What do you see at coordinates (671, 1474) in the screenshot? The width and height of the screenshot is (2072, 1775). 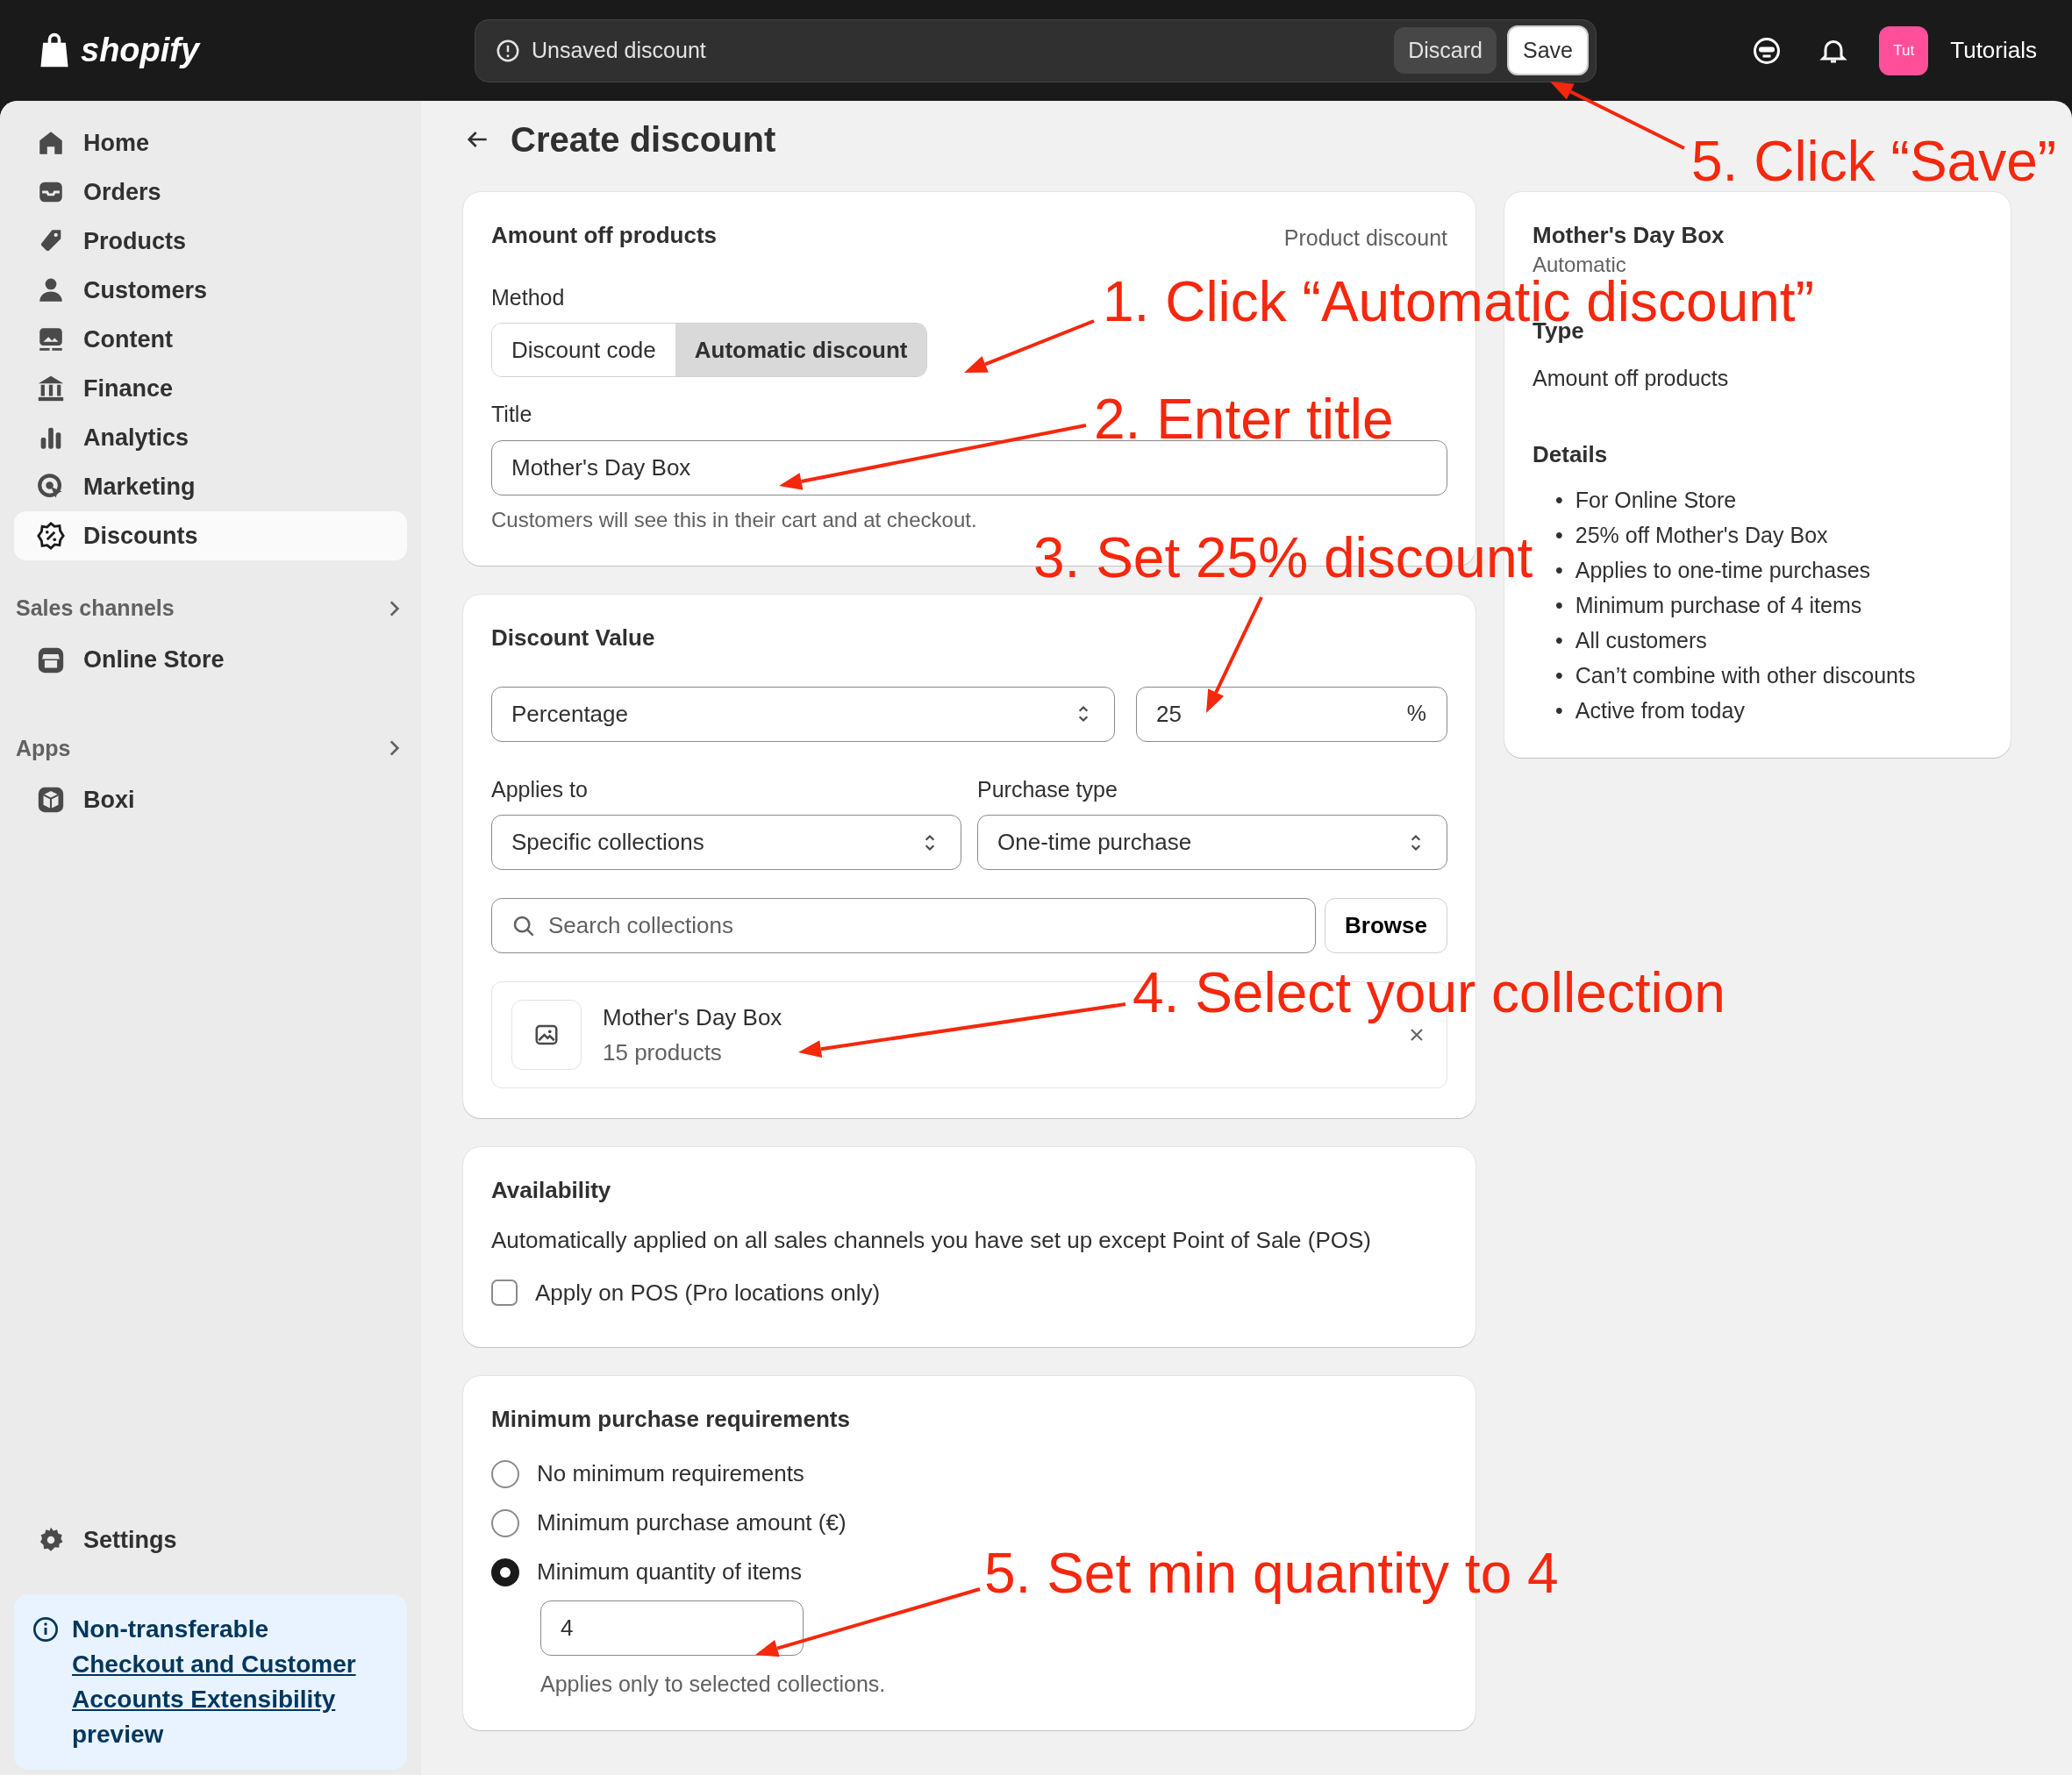 I see `radio-label: No minimum requirements` at bounding box center [671, 1474].